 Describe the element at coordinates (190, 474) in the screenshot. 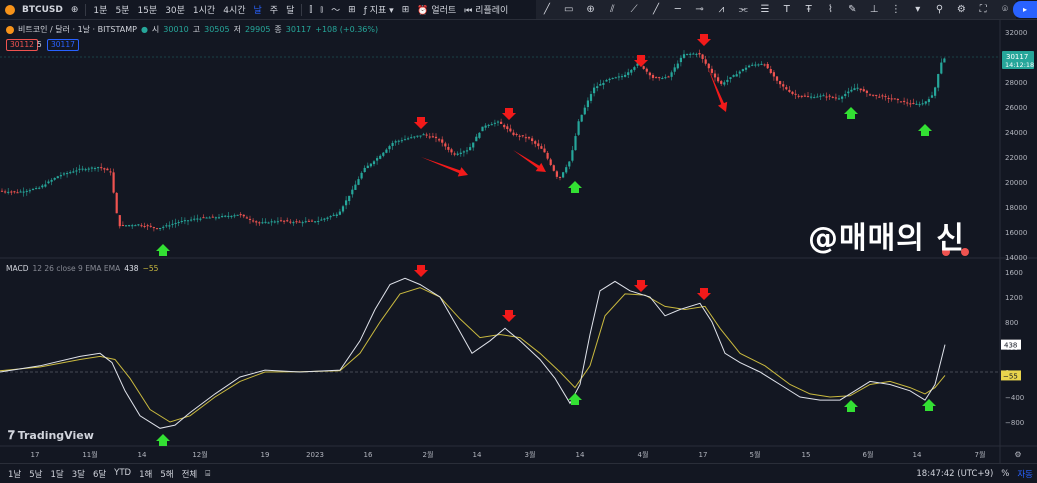

I see `range-8: 전체` at that location.